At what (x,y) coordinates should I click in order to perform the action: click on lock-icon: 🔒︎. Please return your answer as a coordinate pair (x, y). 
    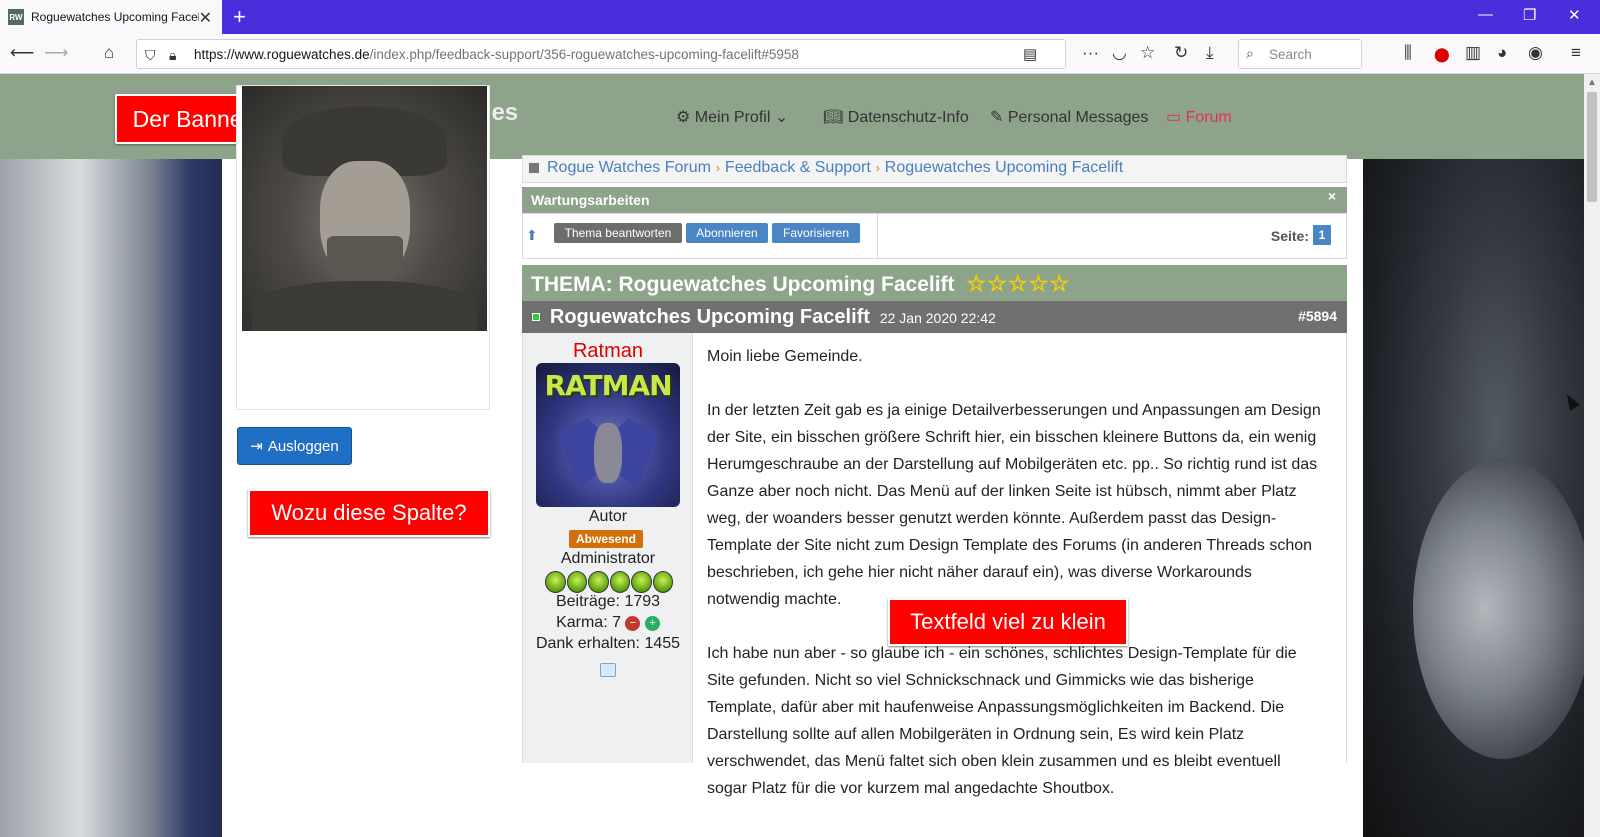
    Looking at the image, I should click on (172, 55).